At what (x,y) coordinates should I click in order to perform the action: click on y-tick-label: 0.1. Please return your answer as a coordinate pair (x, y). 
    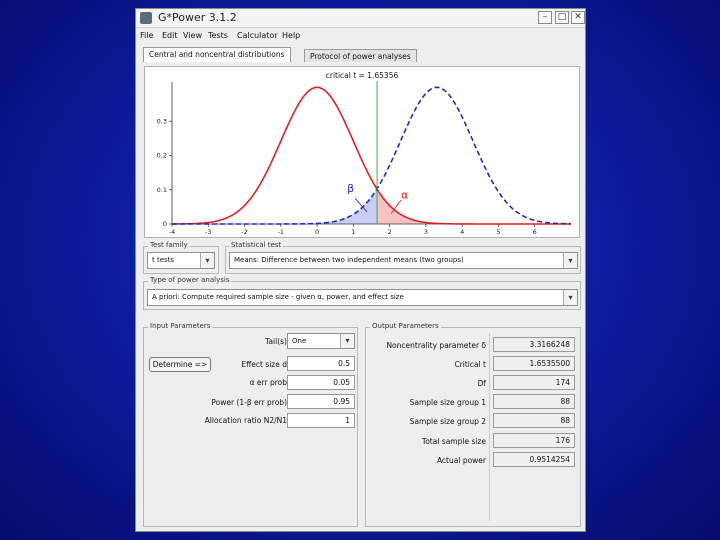
    Looking at the image, I should click on (162, 190).